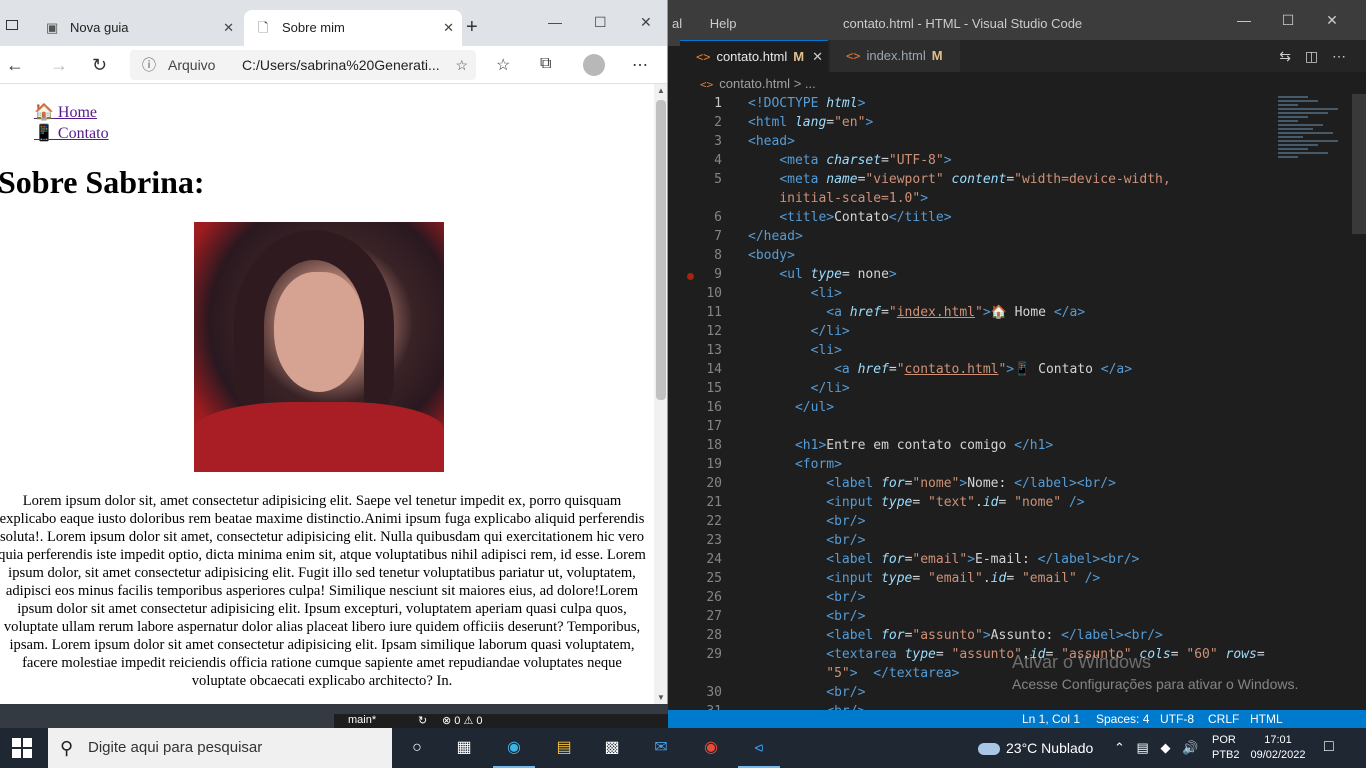 This screenshot has width=1366, height=768. I want to click on indentation-status: Spaces: 4, so click(1122, 719).